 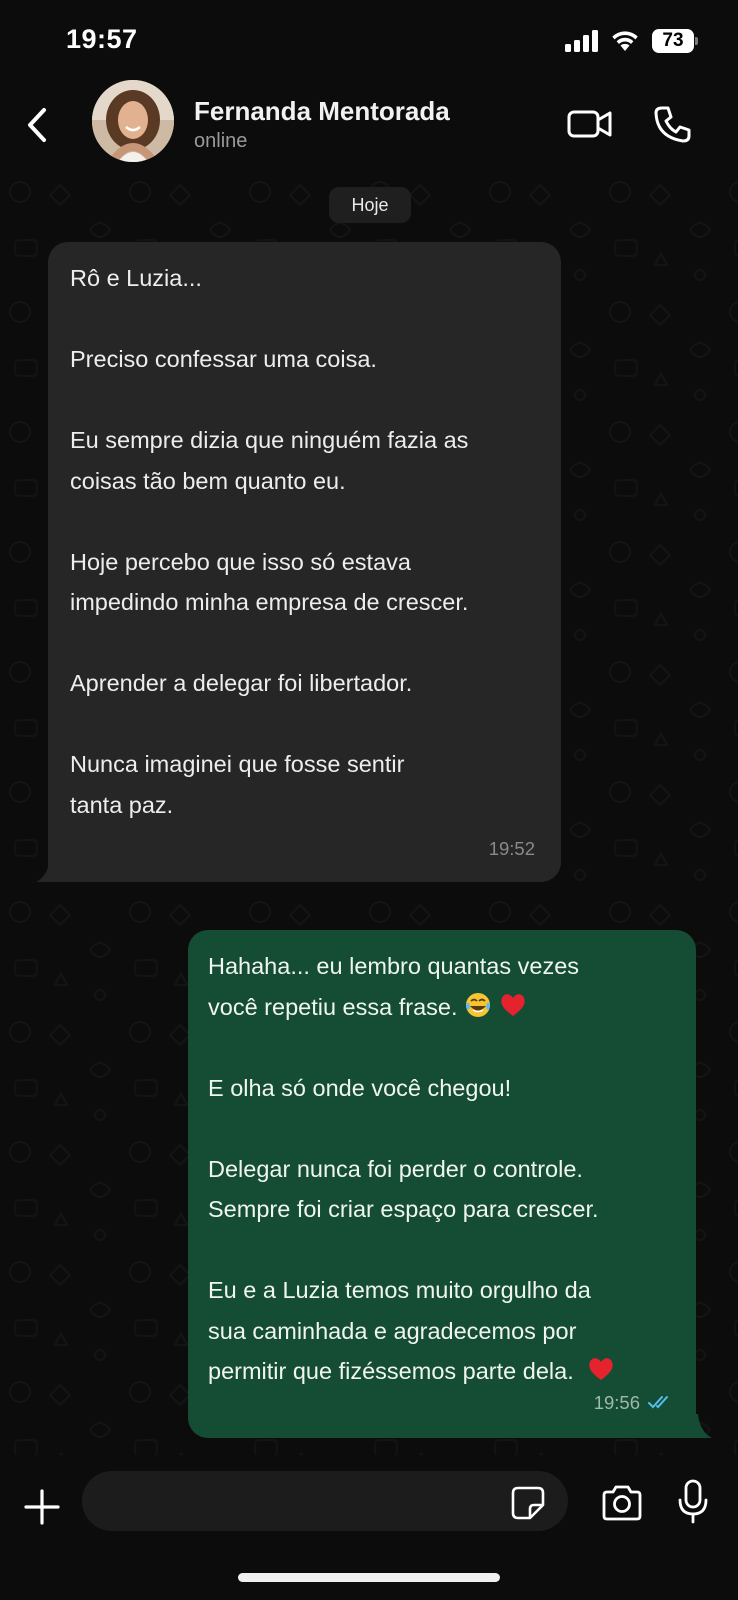 What do you see at coordinates (38, 125) in the screenshot?
I see `back-chevron-icon` at bounding box center [38, 125].